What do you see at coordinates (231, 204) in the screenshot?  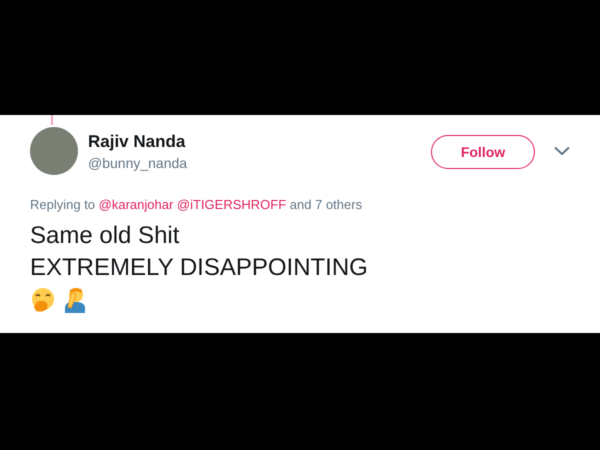 I see `mention-link: @iTIGERSHROFF` at bounding box center [231, 204].